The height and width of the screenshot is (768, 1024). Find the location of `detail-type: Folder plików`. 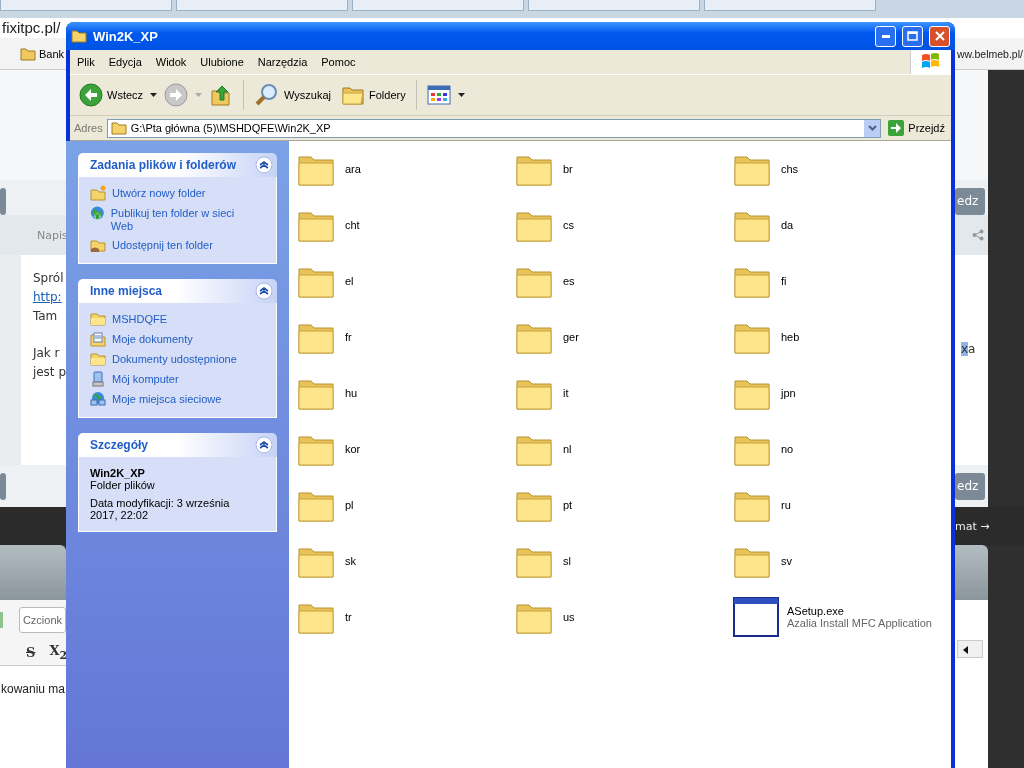

detail-type: Folder plików is located at coordinates (123, 485).